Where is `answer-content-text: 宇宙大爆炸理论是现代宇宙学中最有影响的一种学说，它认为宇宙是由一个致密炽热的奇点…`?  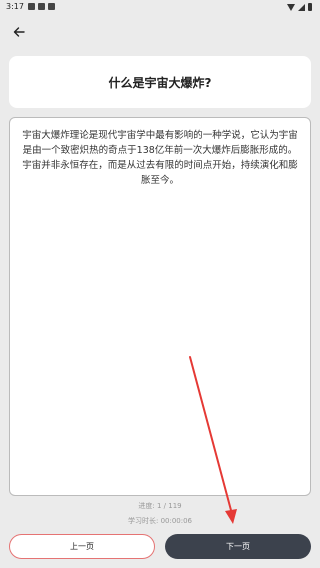
answer-content-text: 宇宙大爆炸理论是现代宇宙学中最有影响的一种学说，它认为宇宙是由一个致密炽热的奇点… is located at coordinates (160, 158).